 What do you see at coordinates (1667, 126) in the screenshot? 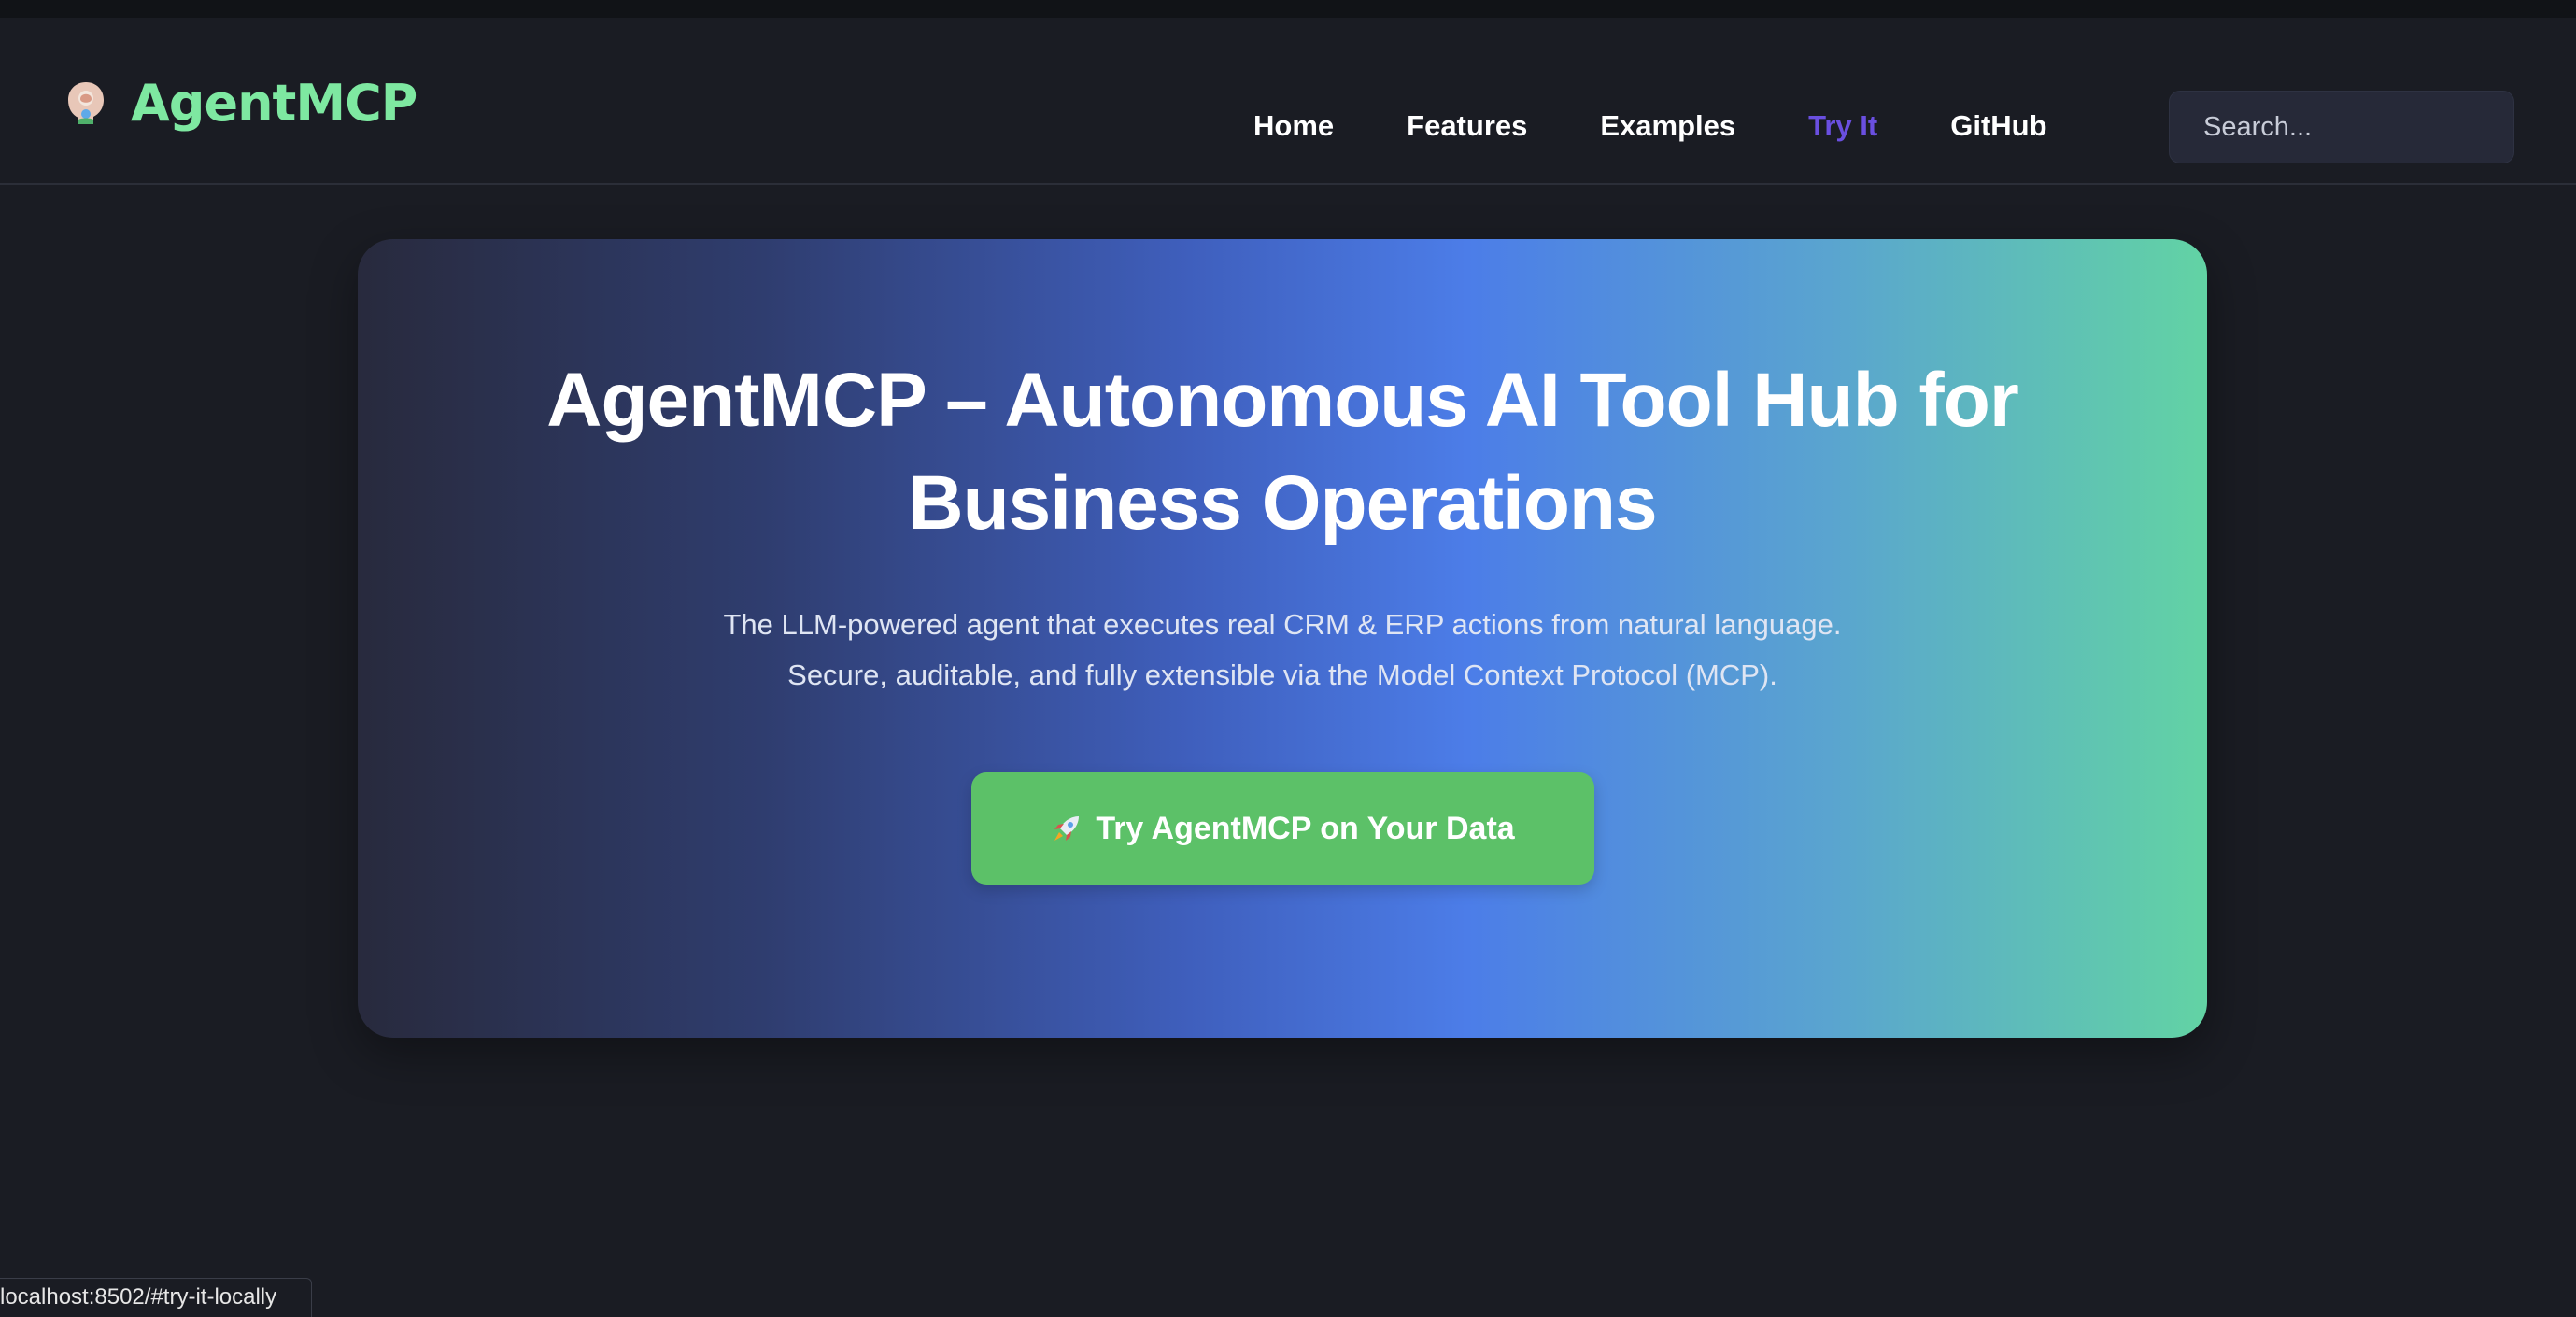
I see `nav-item-examples: Examples` at bounding box center [1667, 126].